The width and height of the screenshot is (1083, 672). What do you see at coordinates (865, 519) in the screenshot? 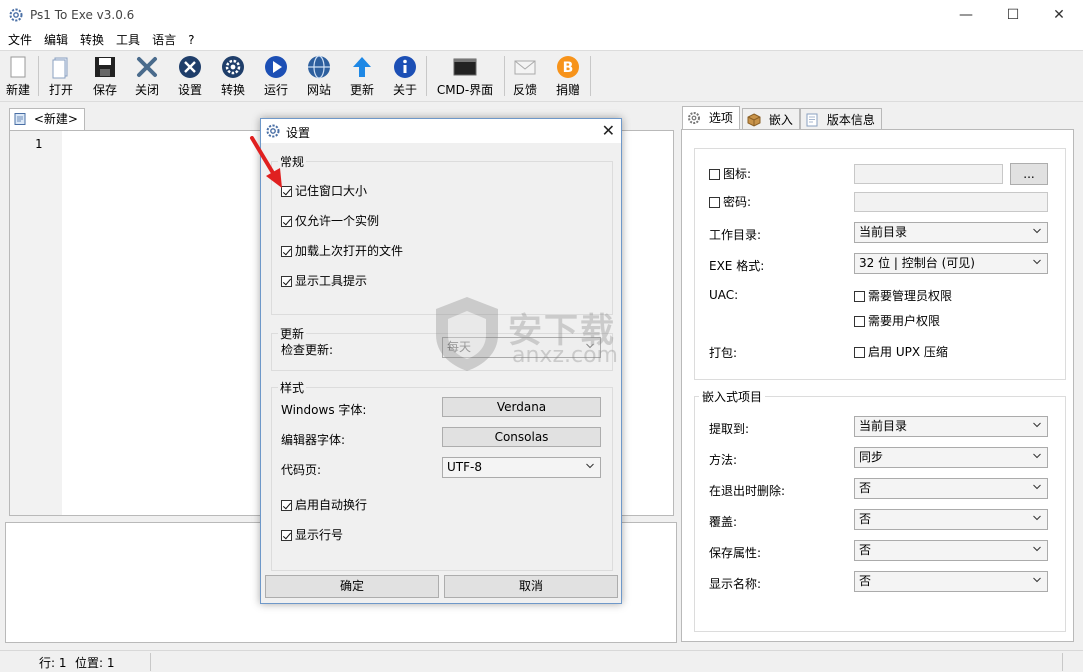
I see `overwrite-value: 否` at bounding box center [865, 519].